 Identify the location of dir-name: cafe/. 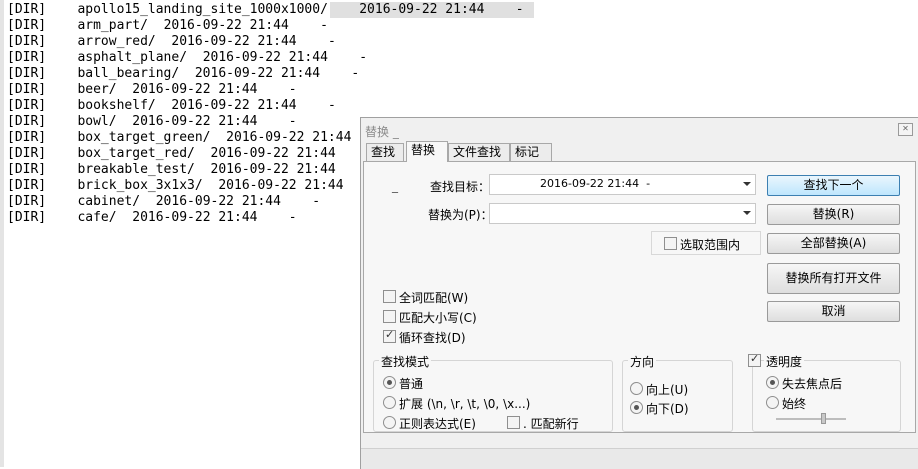
(97, 217).